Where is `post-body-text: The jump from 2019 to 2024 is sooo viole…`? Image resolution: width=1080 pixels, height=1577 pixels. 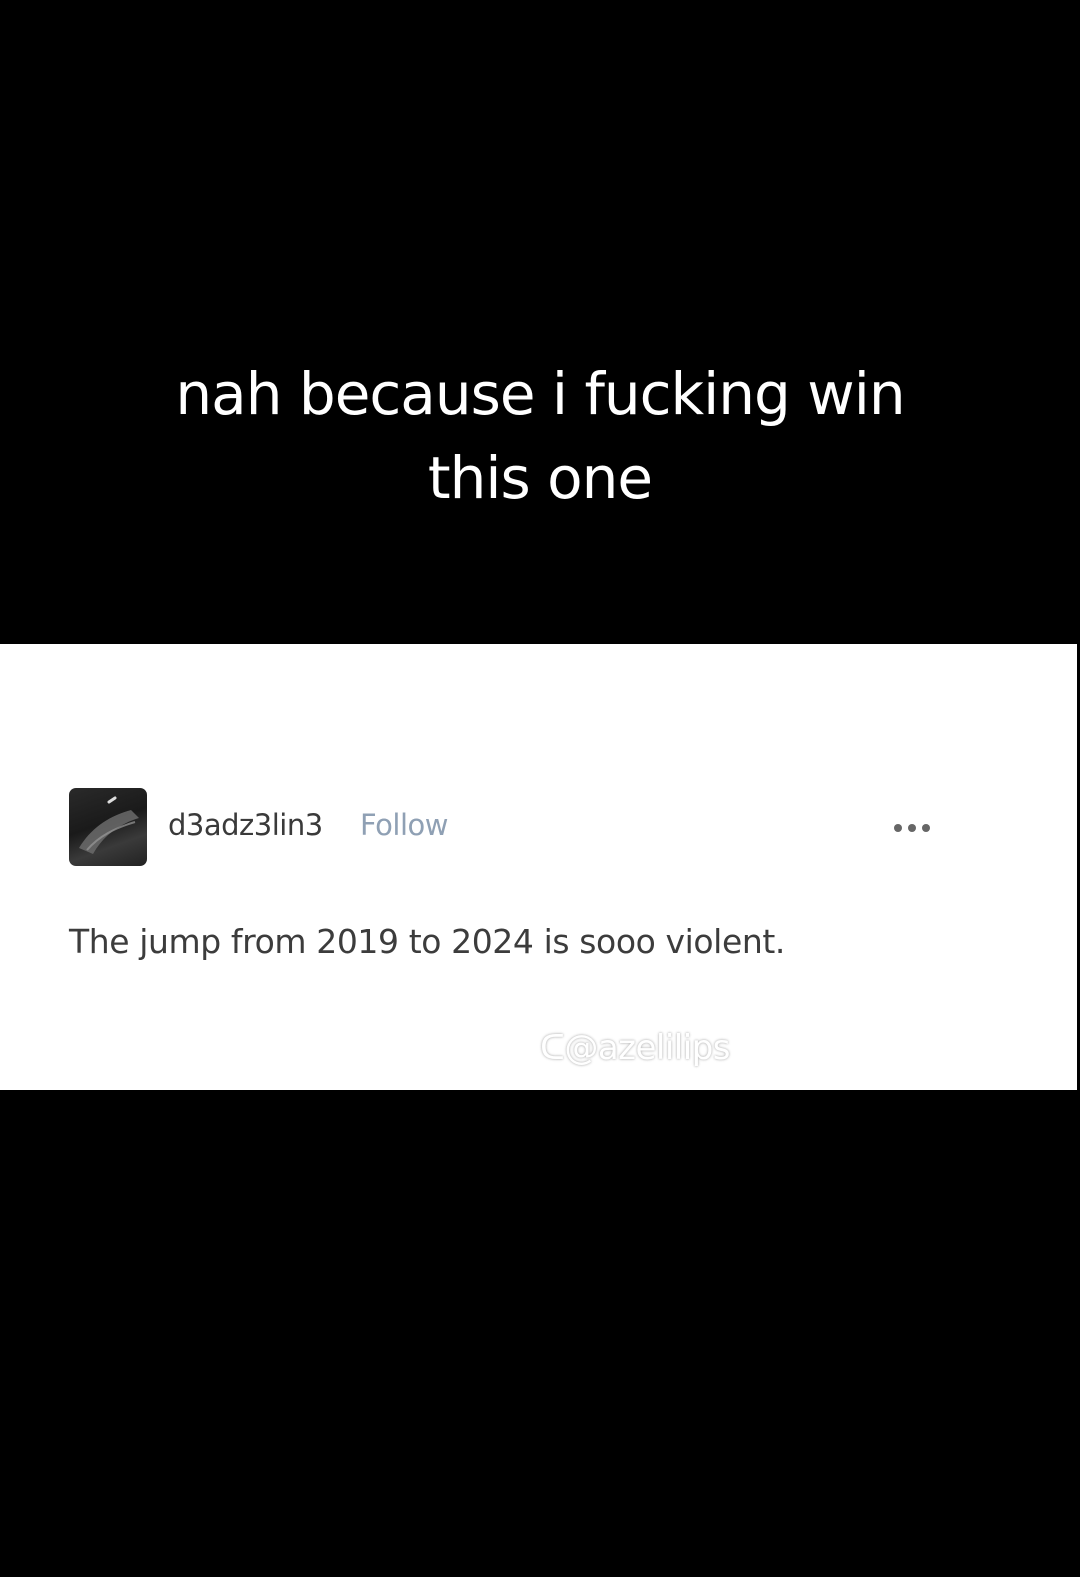 post-body-text: The jump from 2019 to 2024 is sooo viole… is located at coordinates (427, 941).